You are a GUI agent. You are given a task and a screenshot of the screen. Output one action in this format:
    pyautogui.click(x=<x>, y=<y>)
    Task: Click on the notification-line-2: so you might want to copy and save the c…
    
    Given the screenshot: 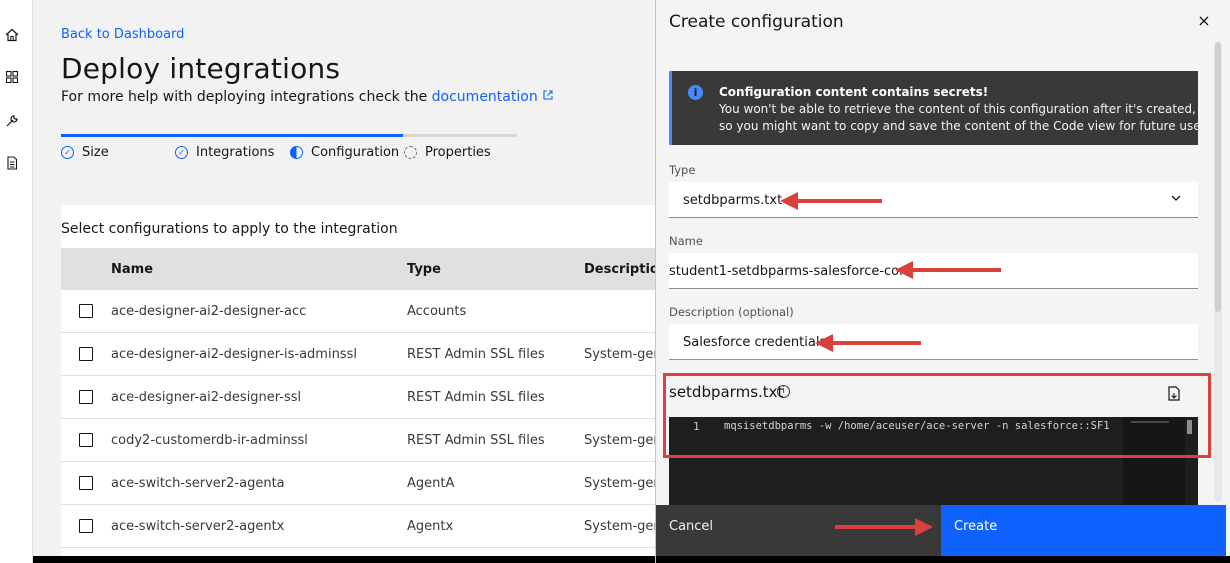 What is the action you would take?
    pyautogui.click(x=962, y=126)
    